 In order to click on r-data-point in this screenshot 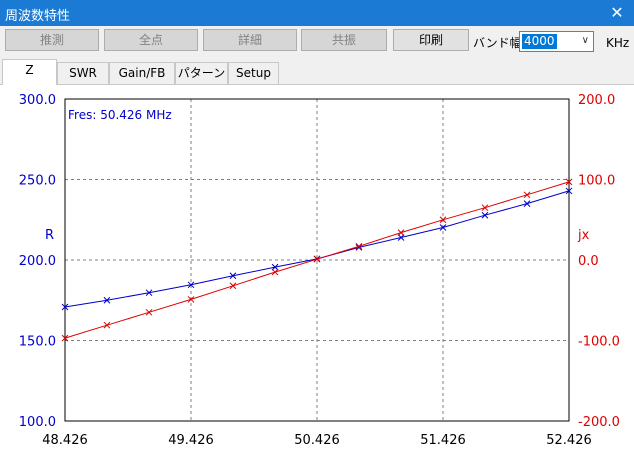, I will do `click(485, 215)`.